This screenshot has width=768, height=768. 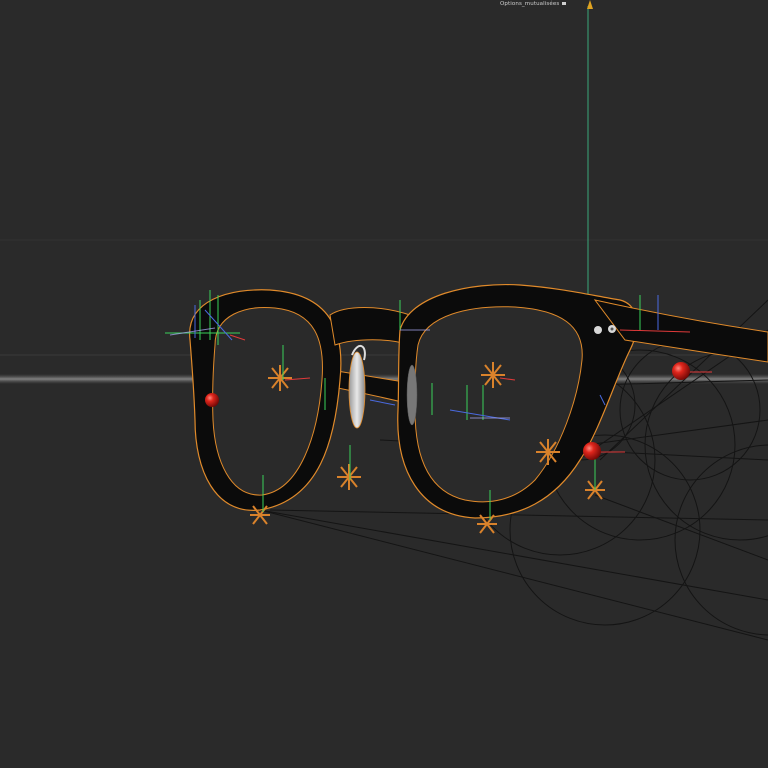 I want to click on camera-icon, so click(x=564, y=3).